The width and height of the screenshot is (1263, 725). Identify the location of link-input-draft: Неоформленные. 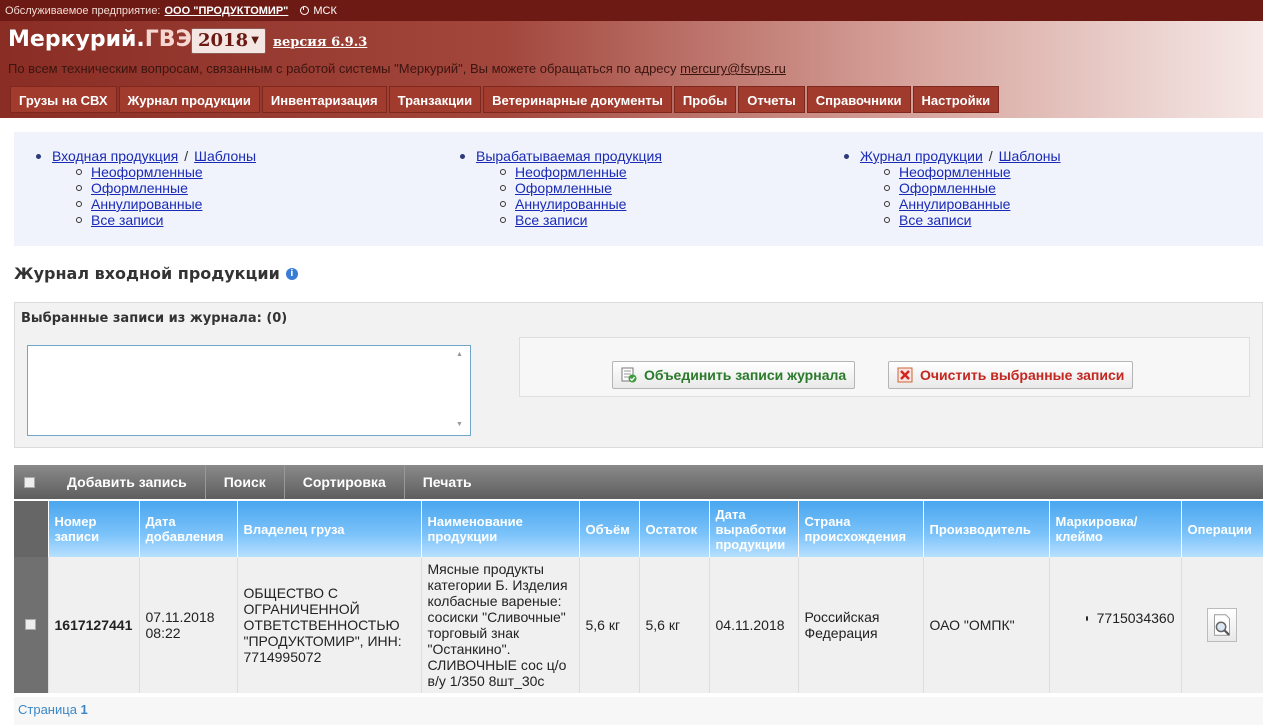
(147, 172).